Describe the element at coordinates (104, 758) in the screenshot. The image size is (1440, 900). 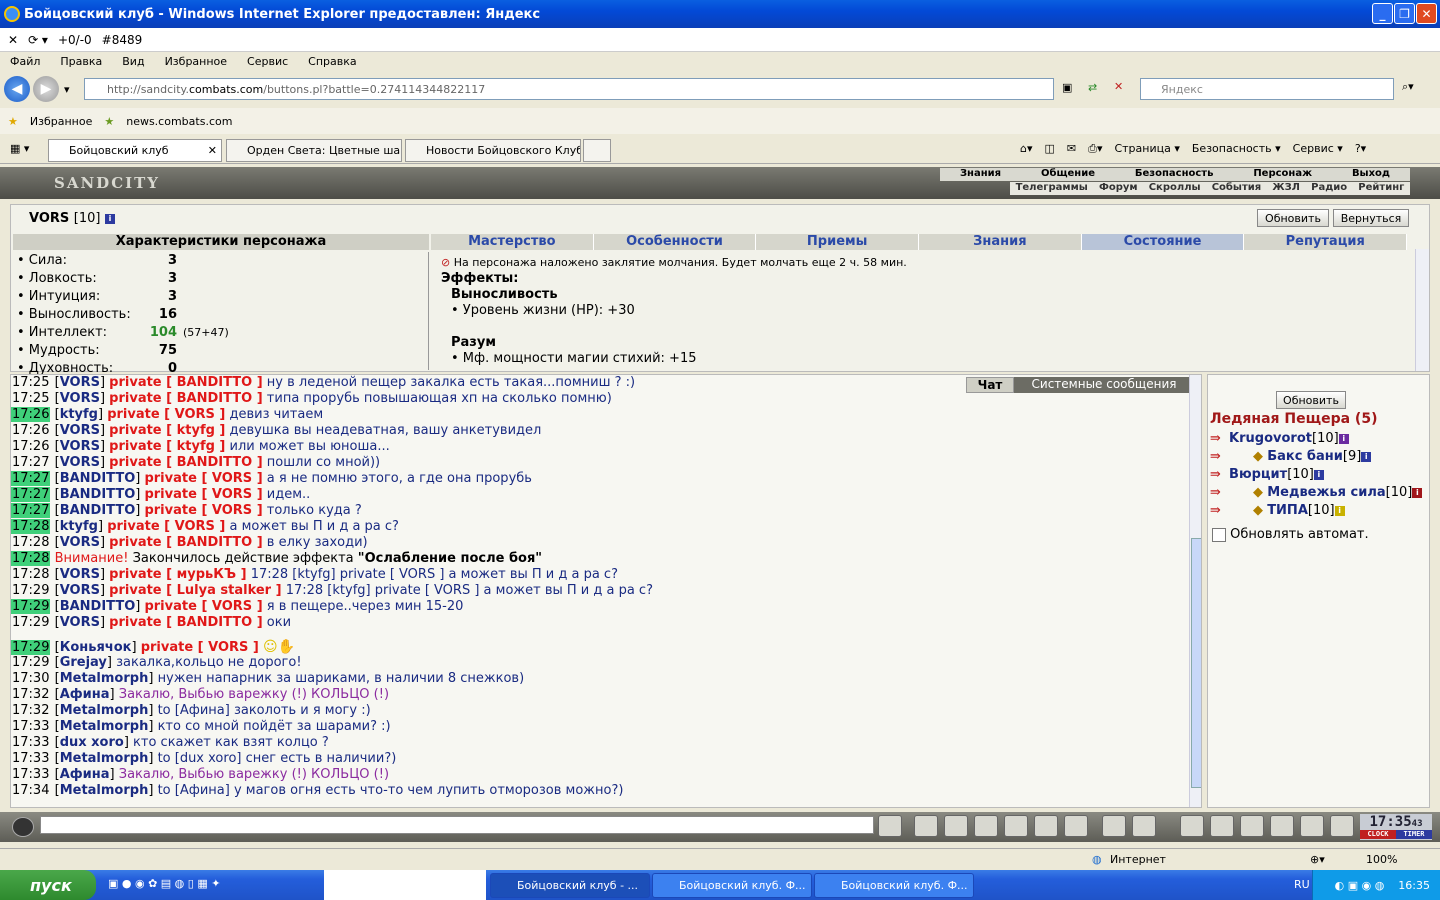
I see `chat-nick: Metalmorph` at that location.